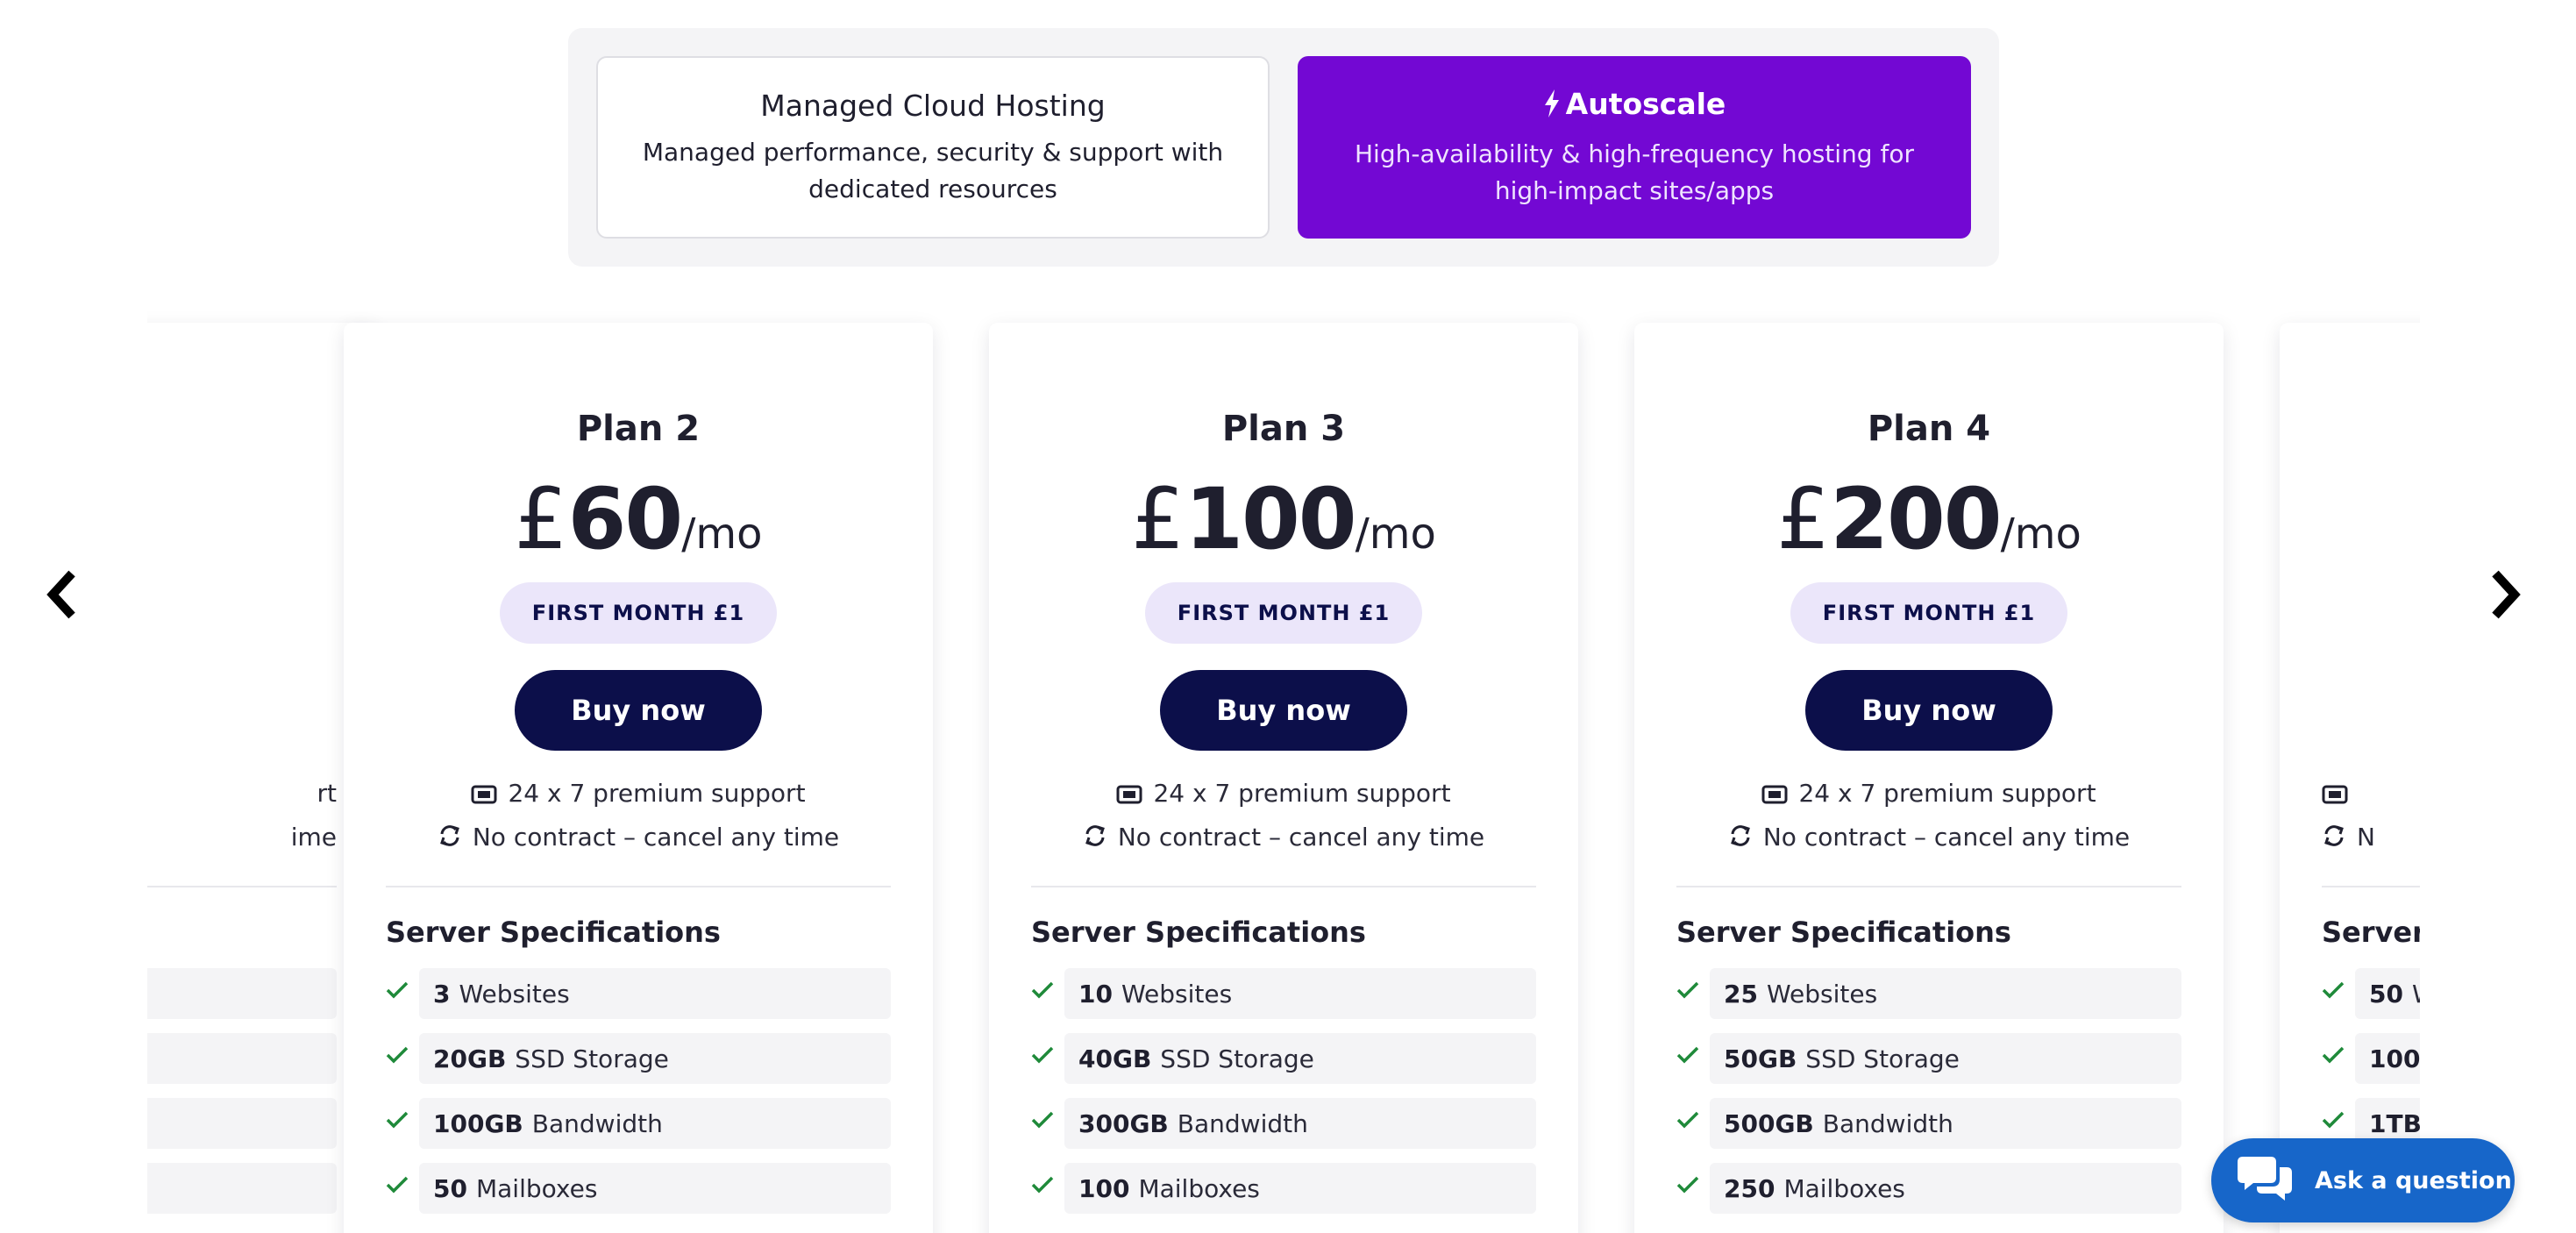  What do you see at coordinates (1198, 932) in the screenshot?
I see `specs-title: Server Specifications` at bounding box center [1198, 932].